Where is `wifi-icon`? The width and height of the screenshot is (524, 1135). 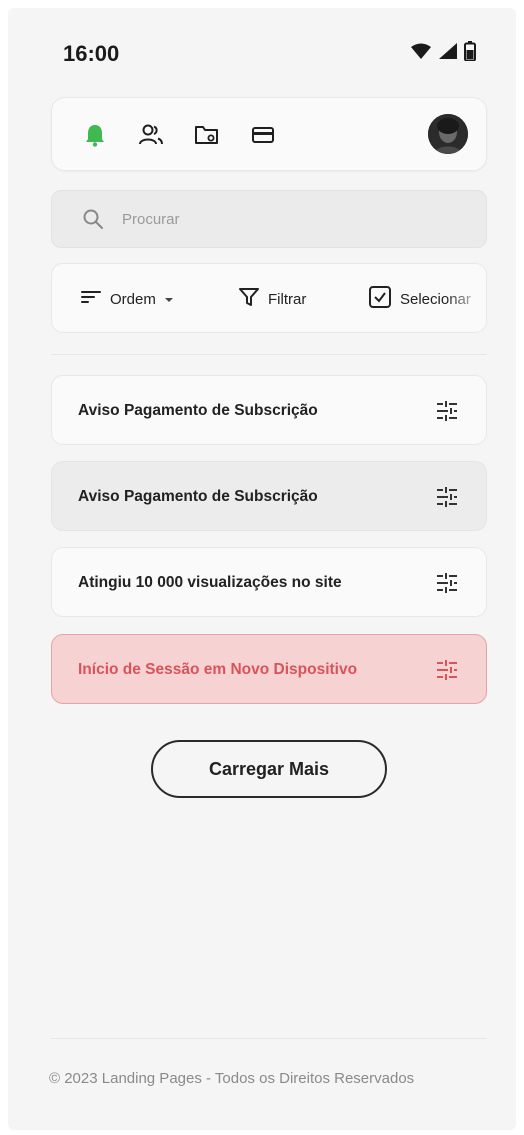
wifi-icon is located at coordinates (421, 53).